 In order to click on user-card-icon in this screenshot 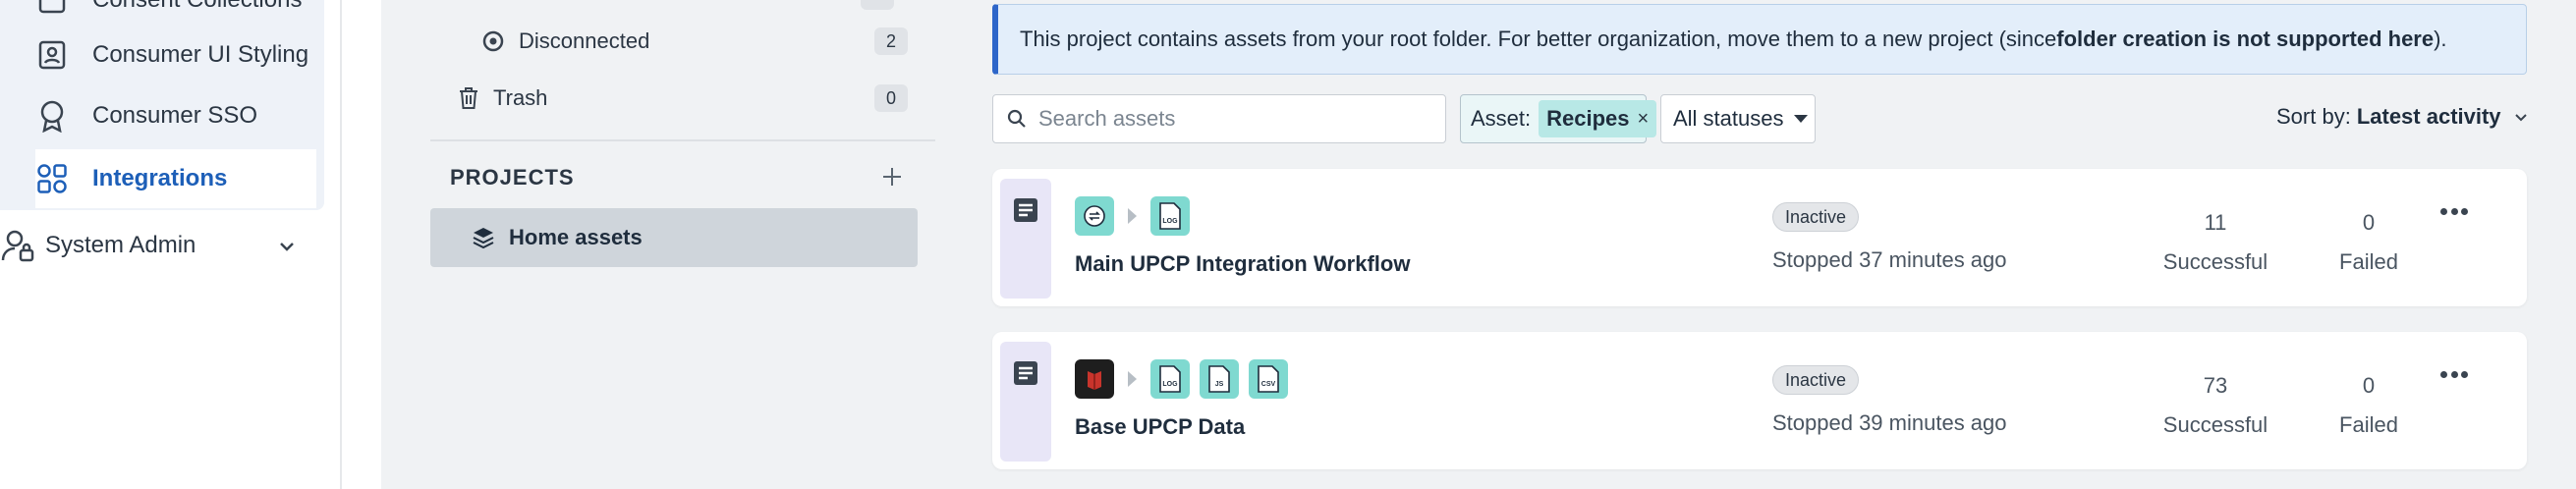, I will do `click(52, 55)`.